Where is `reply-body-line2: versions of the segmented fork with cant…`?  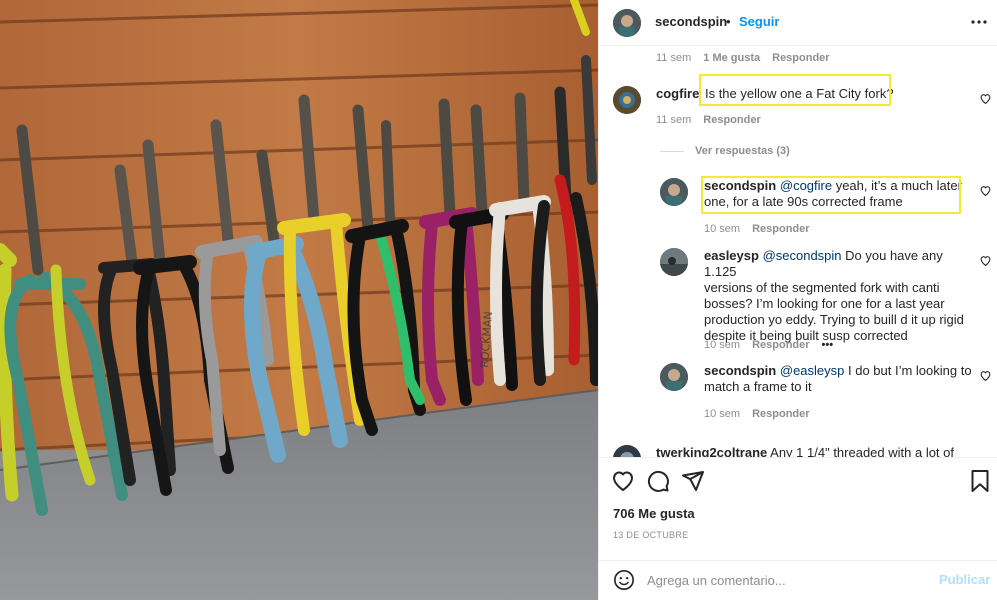 reply-body-line2: versions of the segmented fork with cant… is located at coordinates (822, 287).